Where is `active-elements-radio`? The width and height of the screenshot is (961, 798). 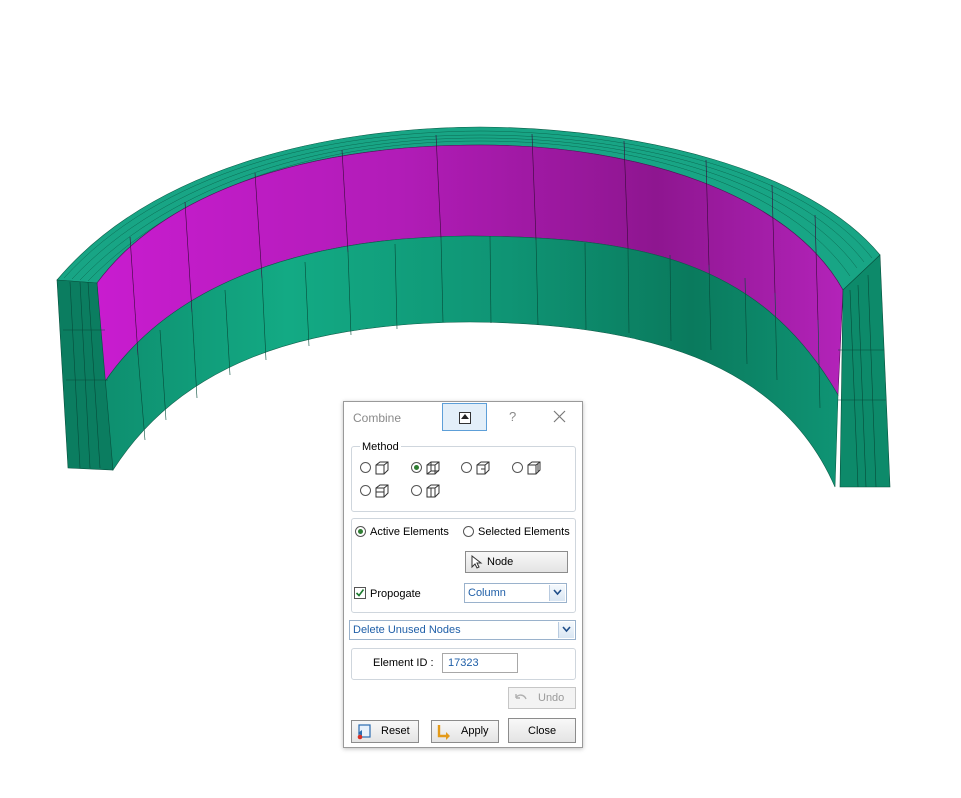 active-elements-radio is located at coordinates (360, 531).